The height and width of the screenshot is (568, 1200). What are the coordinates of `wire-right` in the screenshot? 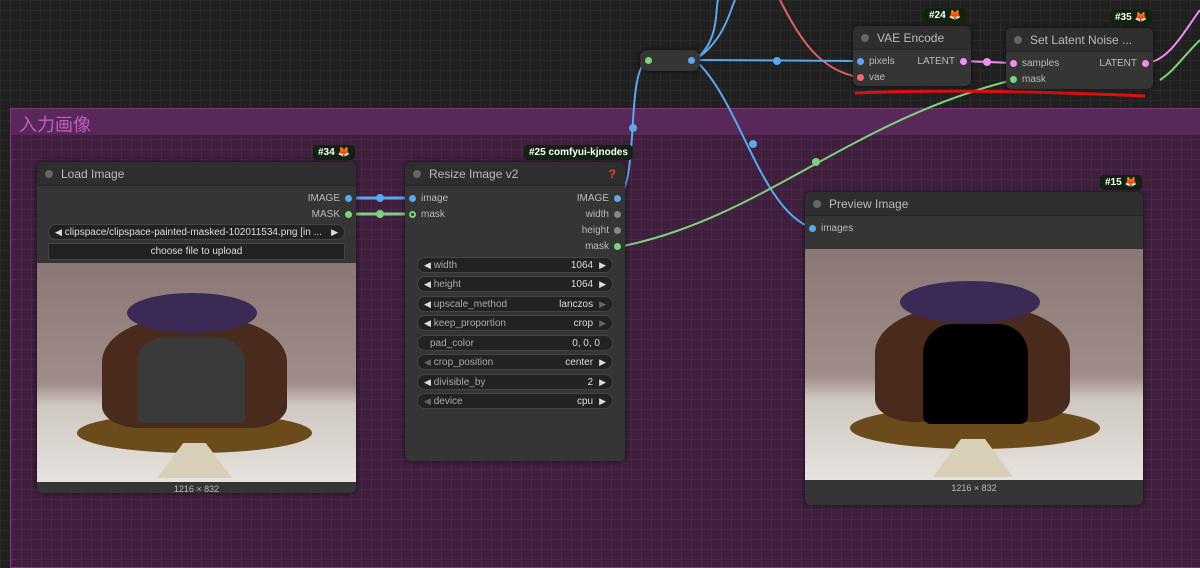 It's located at (1179, 60).